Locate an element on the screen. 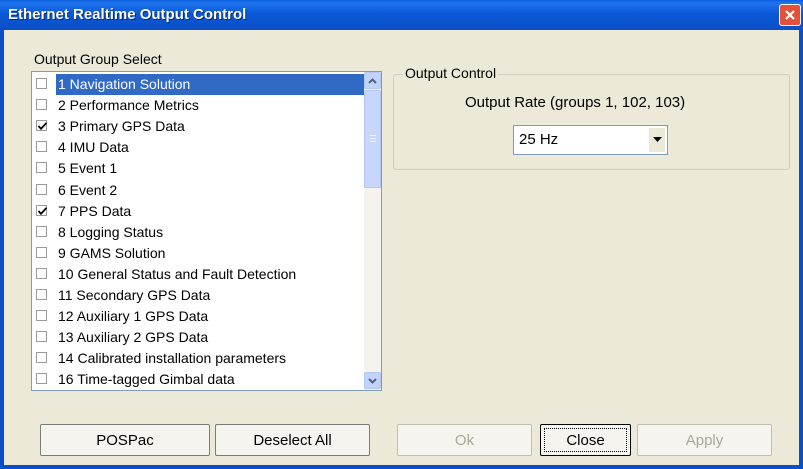  list-item: 10 General Status and Fault Detection is located at coordinates (197, 274).